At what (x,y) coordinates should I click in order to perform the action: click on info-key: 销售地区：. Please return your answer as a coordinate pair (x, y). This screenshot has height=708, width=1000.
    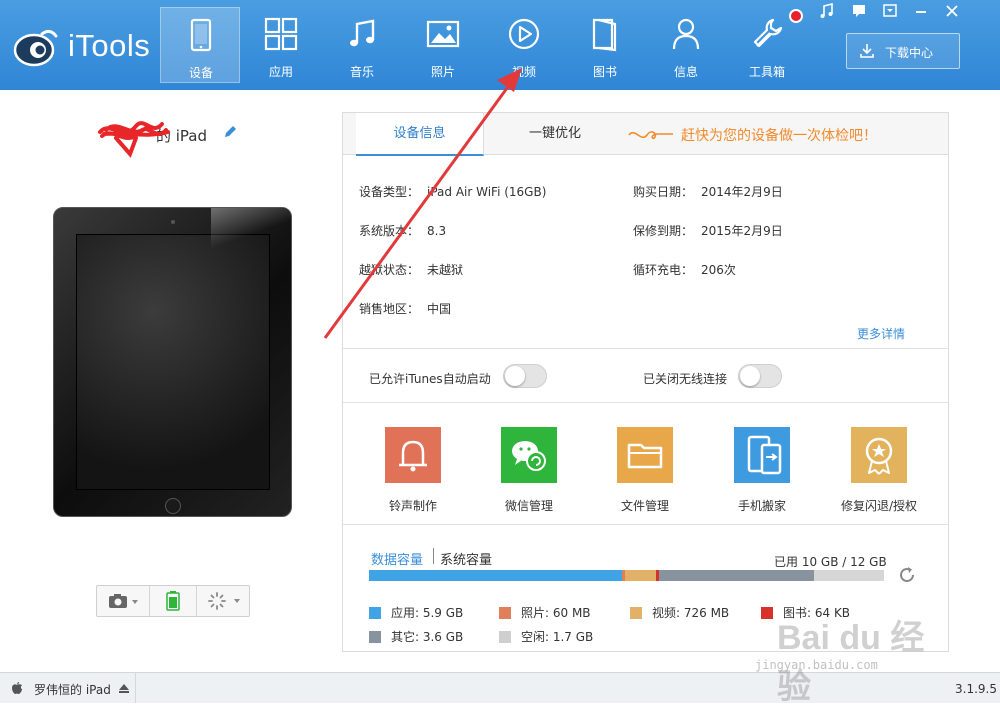
    Looking at the image, I should click on (389, 309).